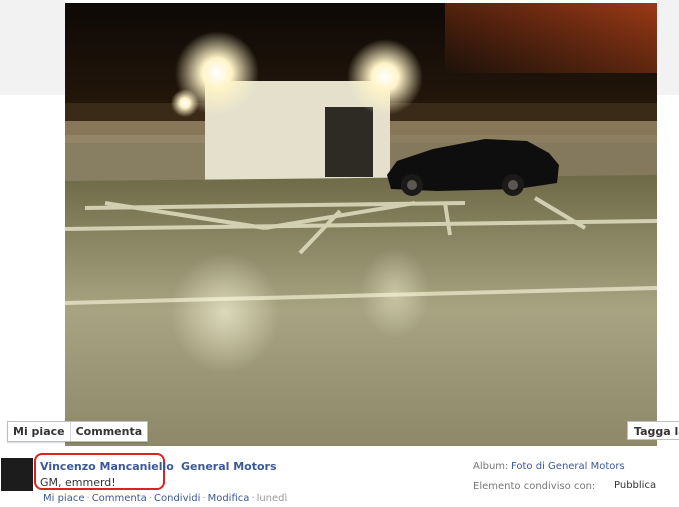  Describe the element at coordinates (78, 482) in the screenshot. I see `photo-caption: GM, emmerd!` at that location.